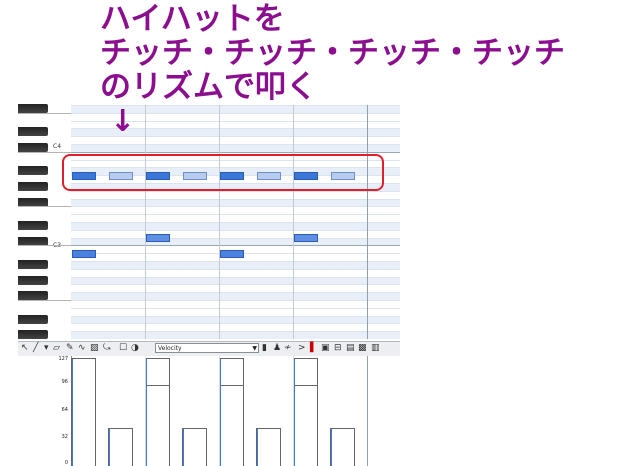 Image resolution: width=636 pixels, height=466 pixels. I want to click on greater-than-icon: >, so click(302, 348).